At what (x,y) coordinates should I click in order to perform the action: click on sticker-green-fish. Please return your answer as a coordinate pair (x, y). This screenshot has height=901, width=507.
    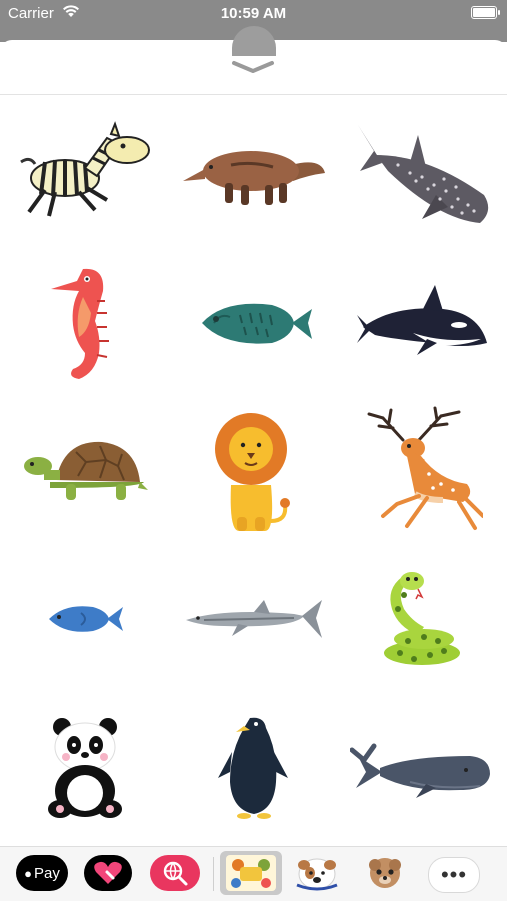
    Looking at the image, I should click on (253, 323).